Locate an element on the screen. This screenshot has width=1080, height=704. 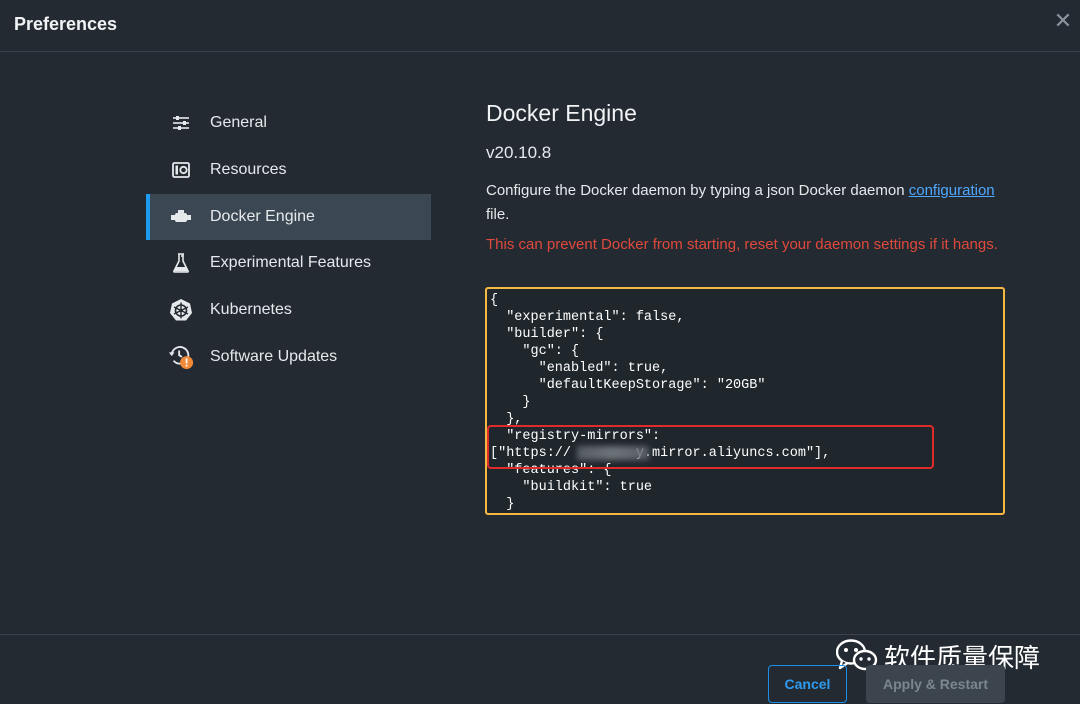
close-icon: ✕ is located at coordinates (1063, 21).